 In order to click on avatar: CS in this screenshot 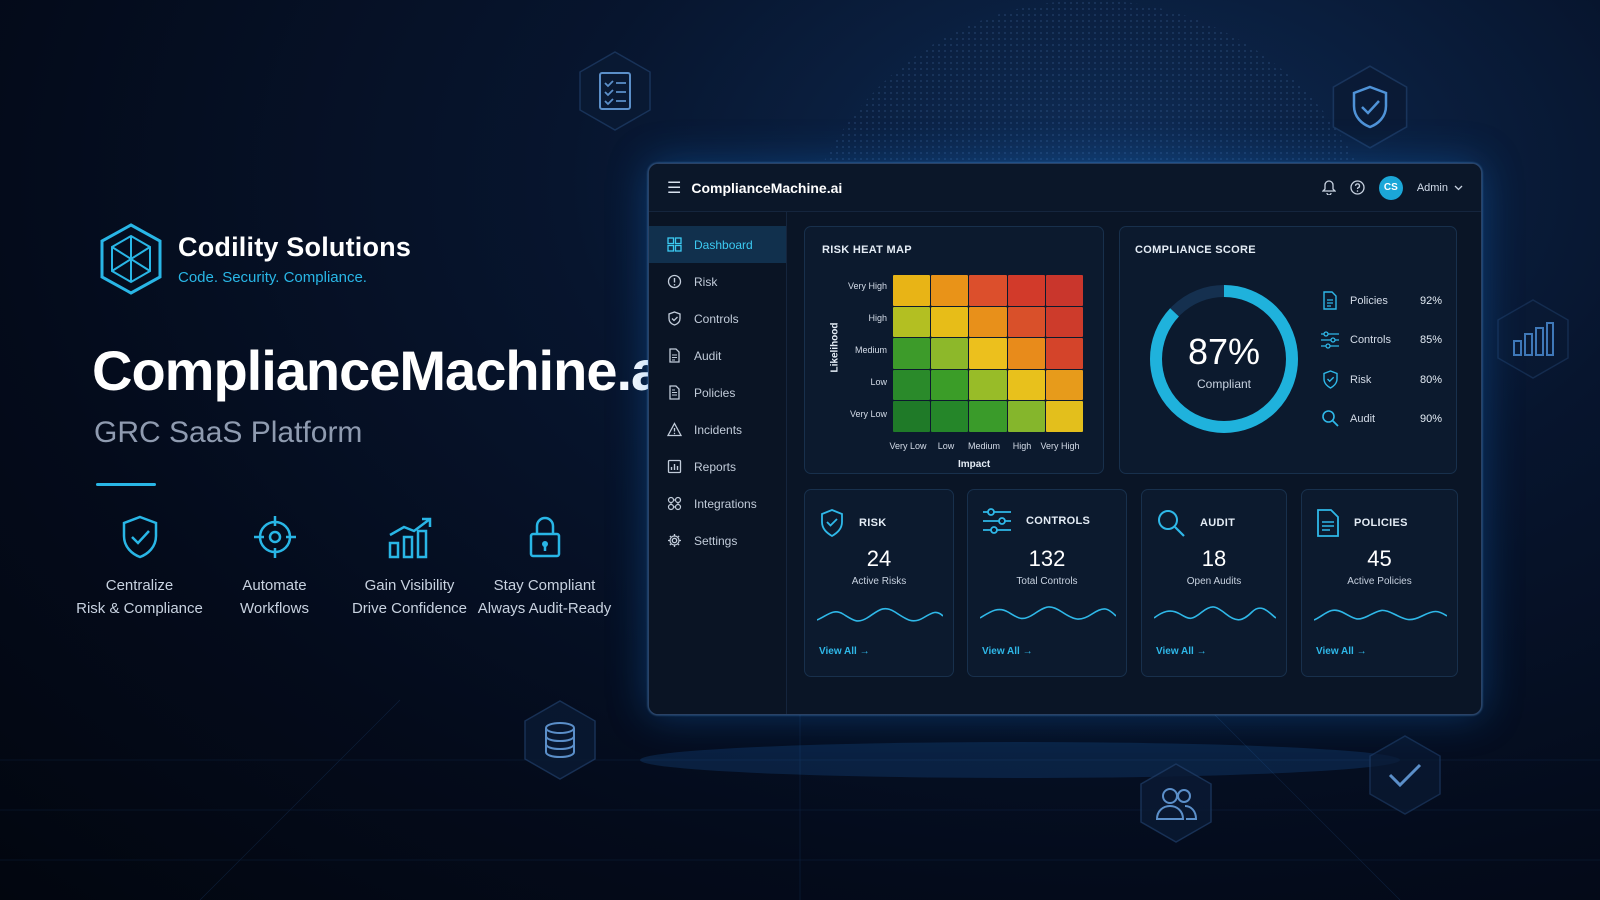, I will do `click(1390, 187)`.